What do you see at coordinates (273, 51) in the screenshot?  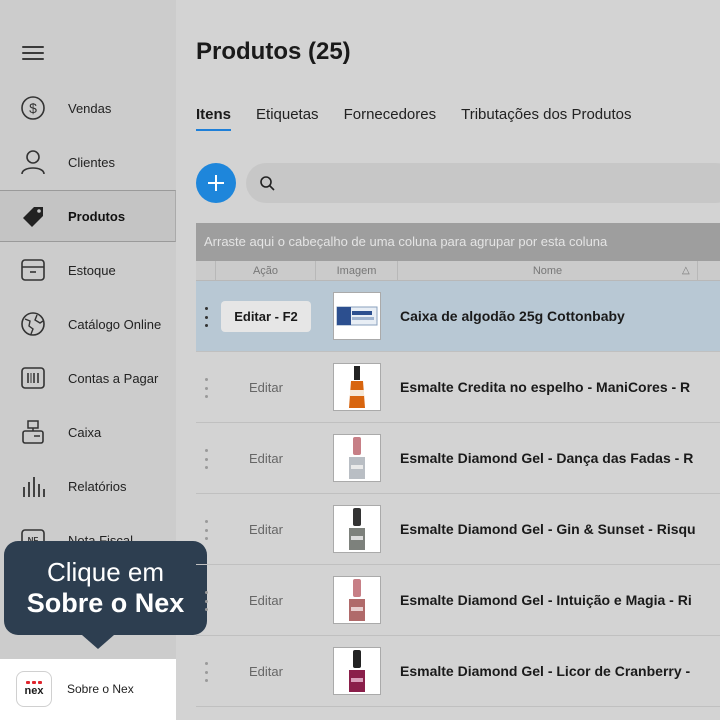 I see `page-title: Produtos (25)` at bounding box center [273, 51].